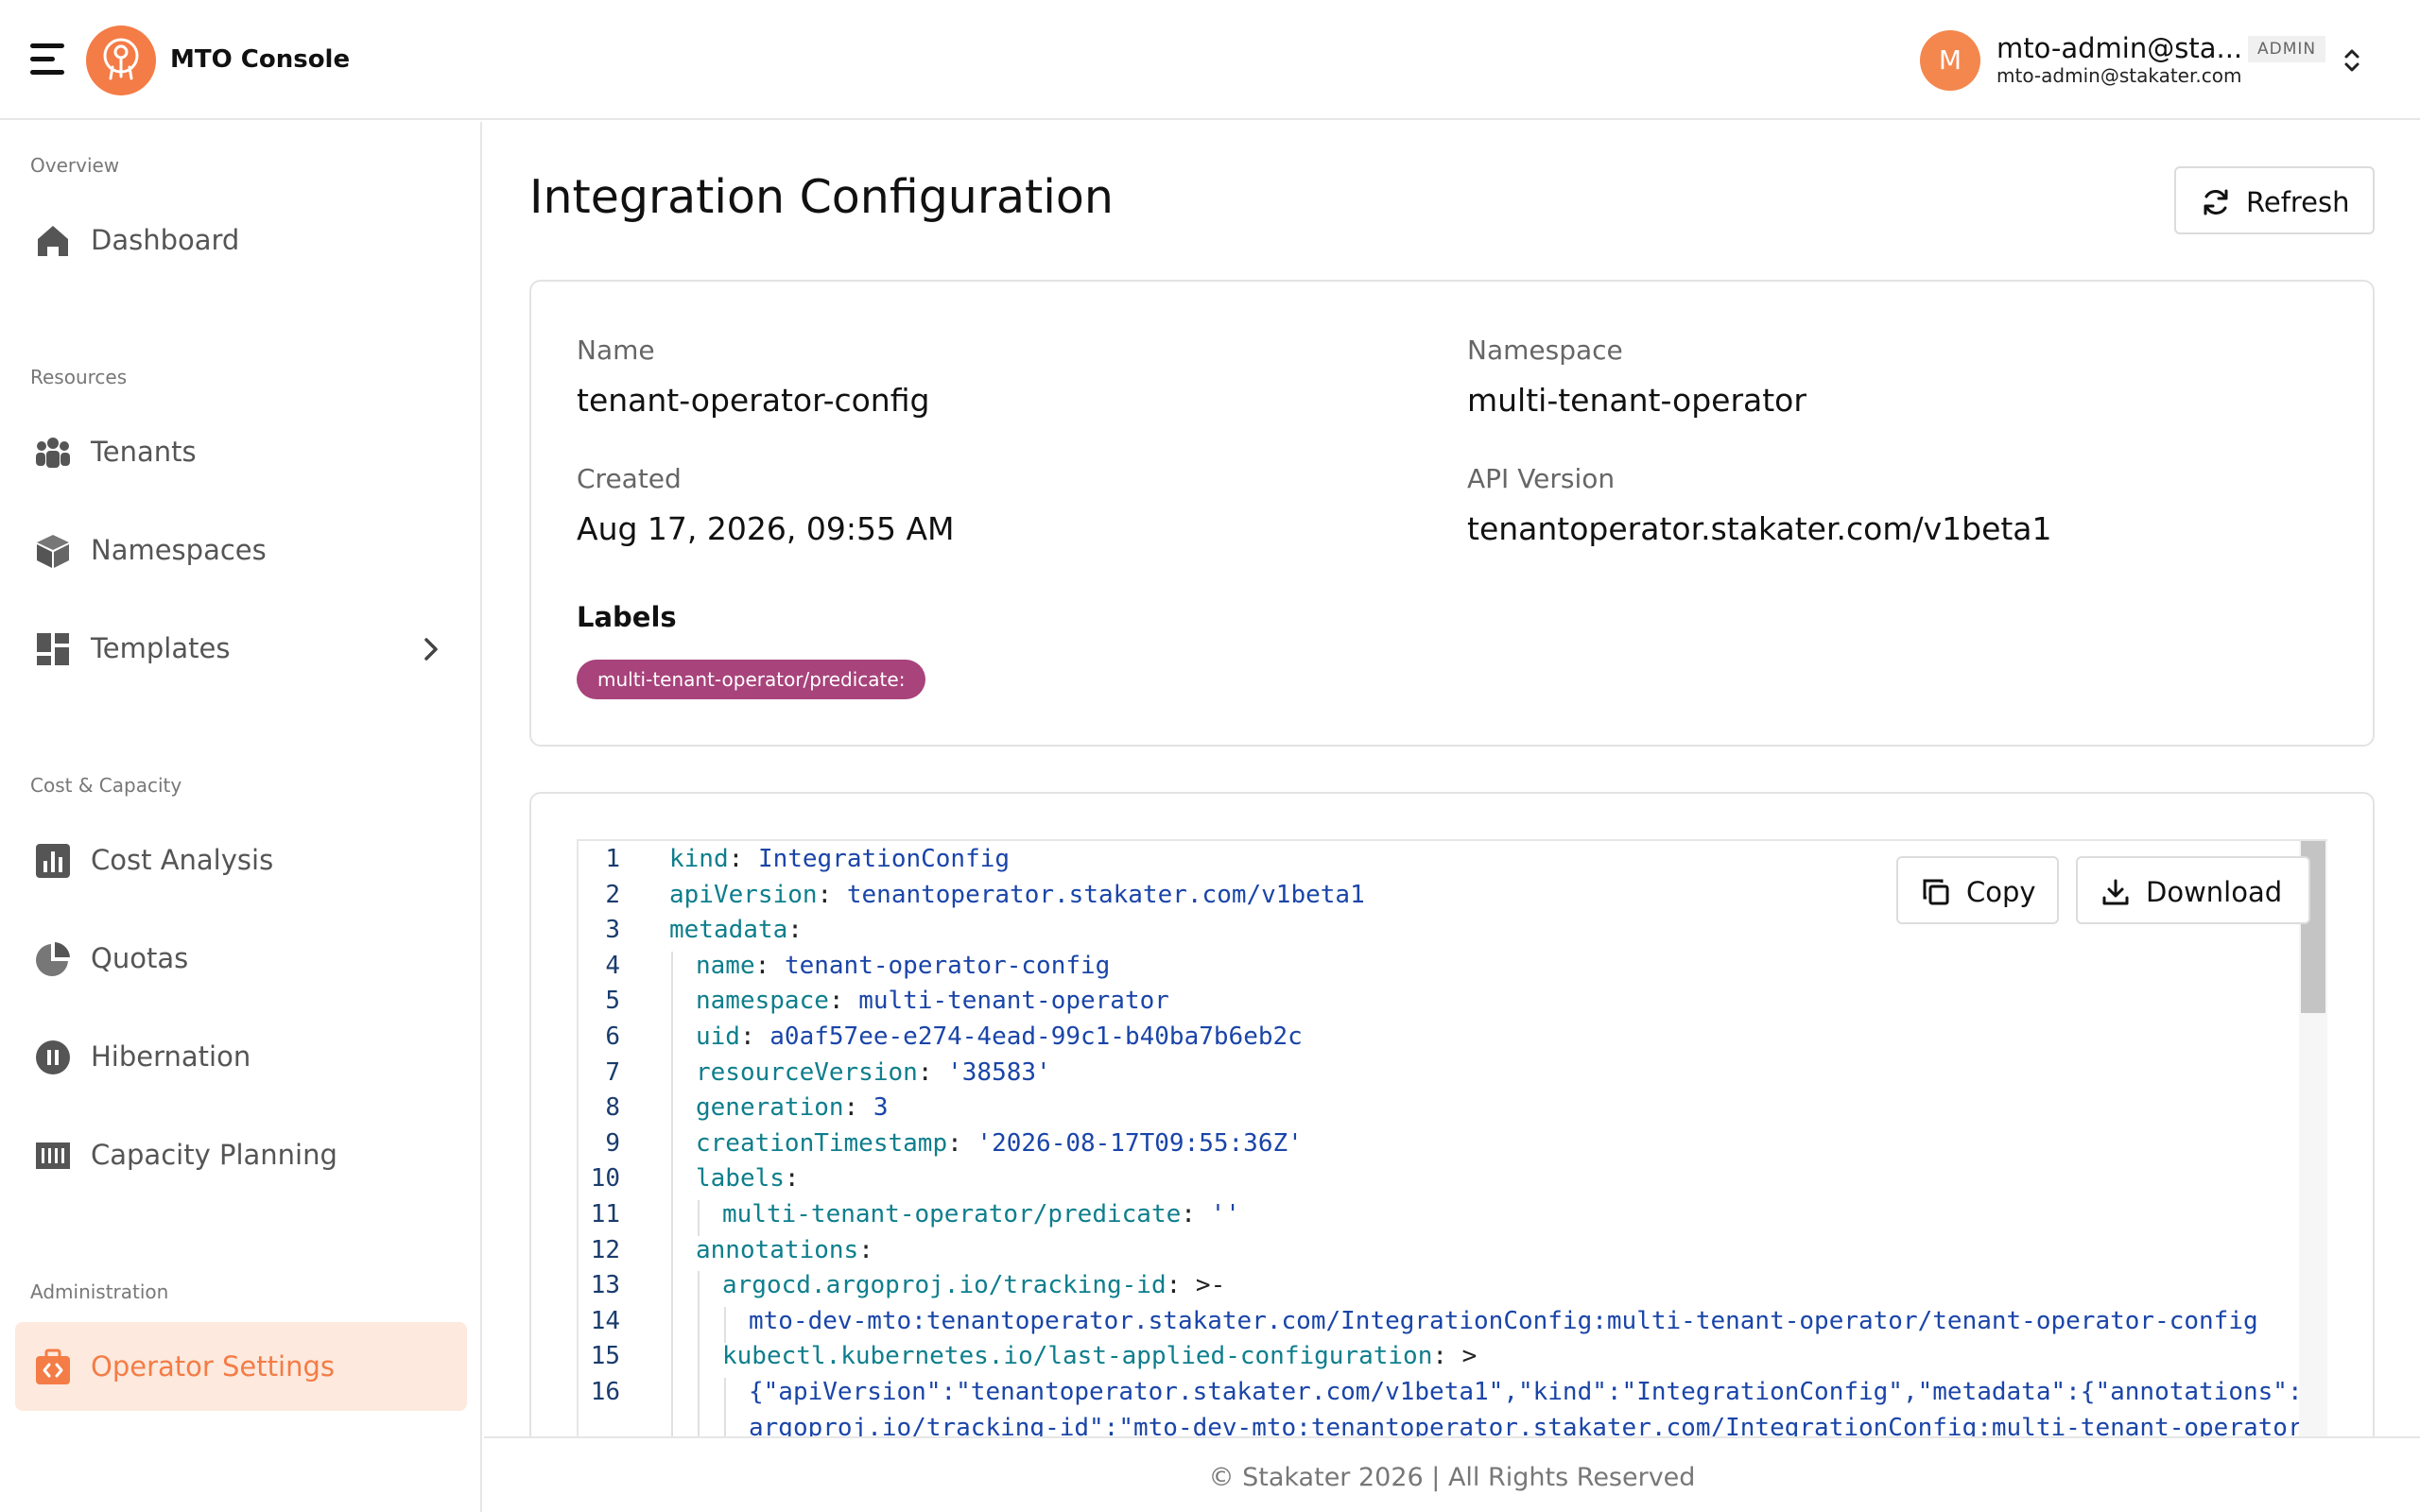  I want to click on chevron-up-down-icon, so click(2352, 60).